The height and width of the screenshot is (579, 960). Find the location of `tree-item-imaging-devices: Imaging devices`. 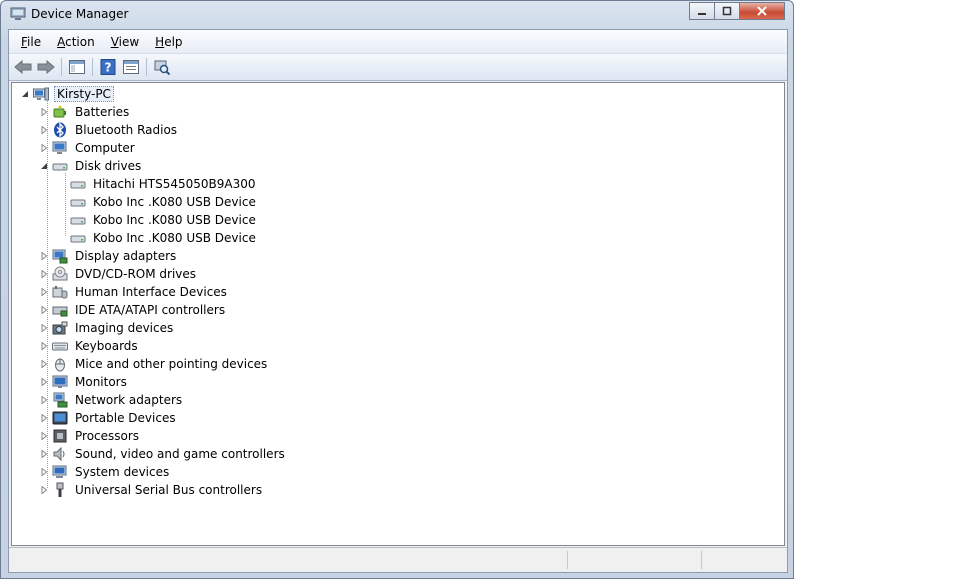

tree-item-imaging-devices: Imaging devices is located at coordinates (107, 328).